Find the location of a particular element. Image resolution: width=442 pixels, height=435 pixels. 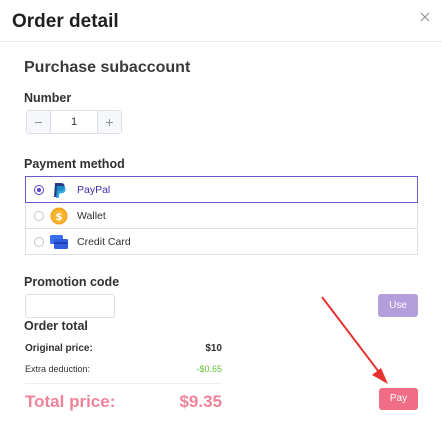

pay-button: Pay is located at coordinates (398, 399).